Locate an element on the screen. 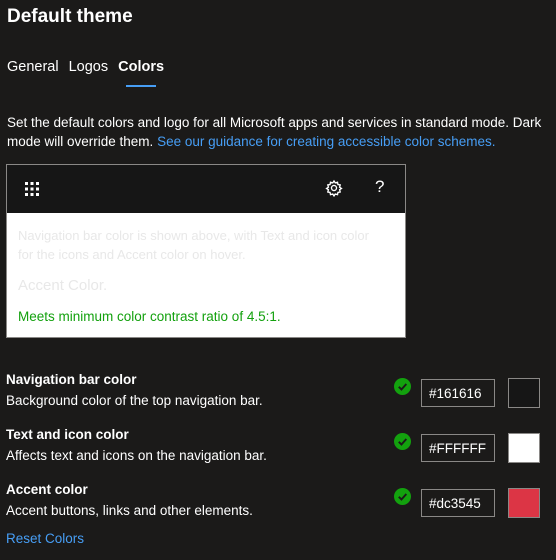 This screenshot has width=556, height=560. help-icon: ? is located at coordinates (380, 186).